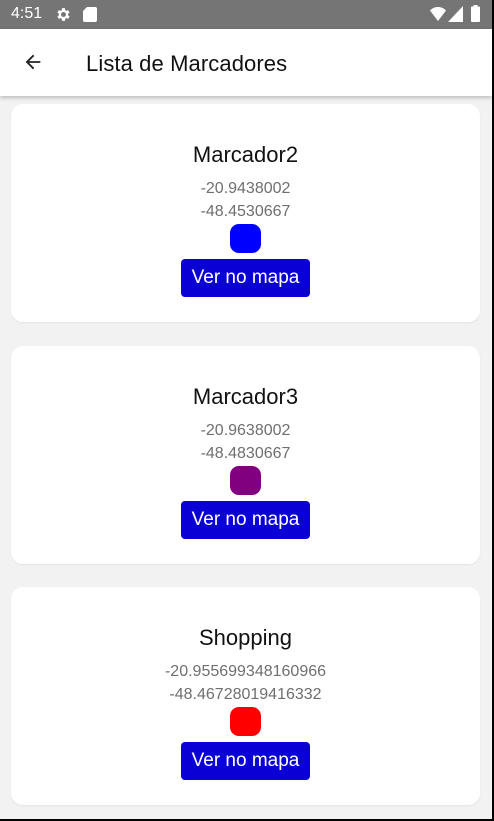  I want to click on marker-latitude: -20.955699348160966, so click(245, 671).